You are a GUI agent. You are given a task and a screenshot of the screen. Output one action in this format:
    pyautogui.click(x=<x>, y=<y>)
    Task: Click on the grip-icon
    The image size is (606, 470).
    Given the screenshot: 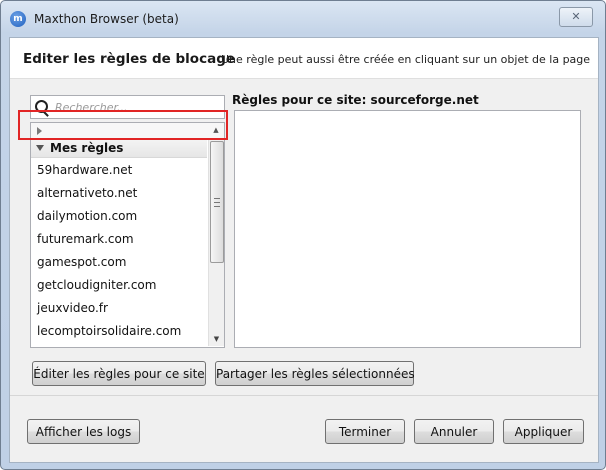 What is the action you would take?
    pyautogui.click(x=217, y=202)
    